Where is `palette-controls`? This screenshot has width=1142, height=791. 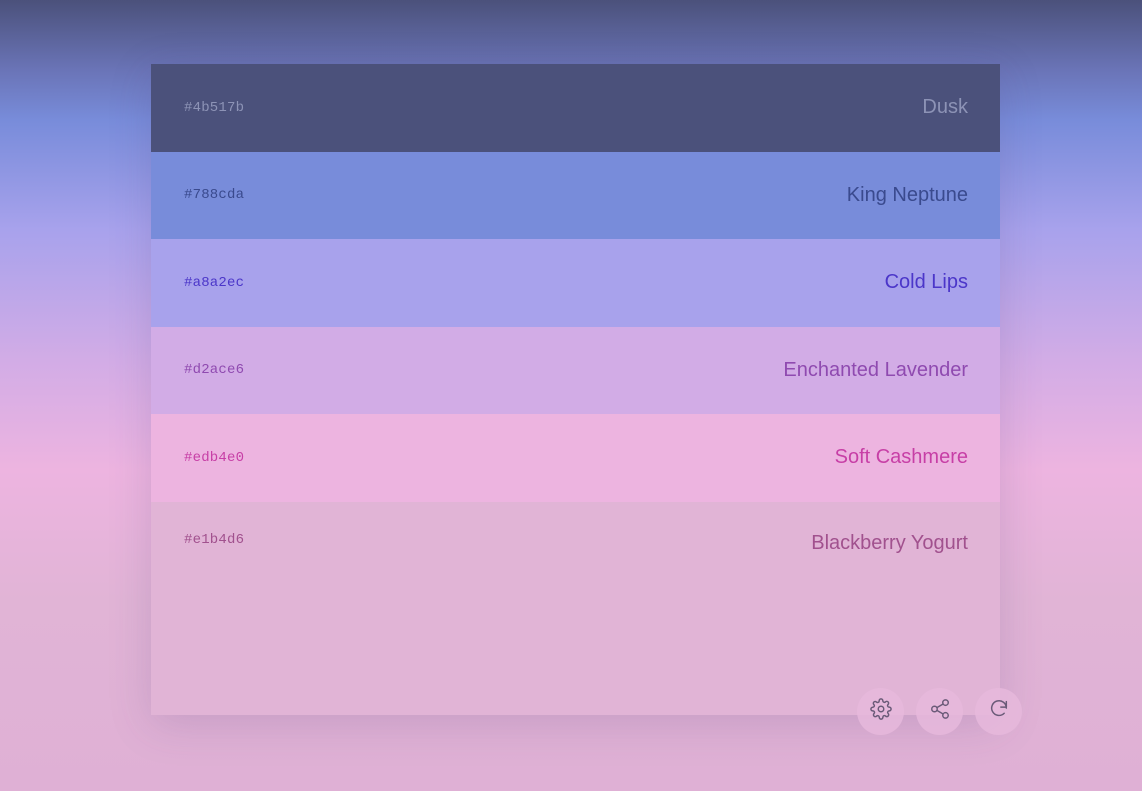
palette-controls is located at coordinates (939, 711).